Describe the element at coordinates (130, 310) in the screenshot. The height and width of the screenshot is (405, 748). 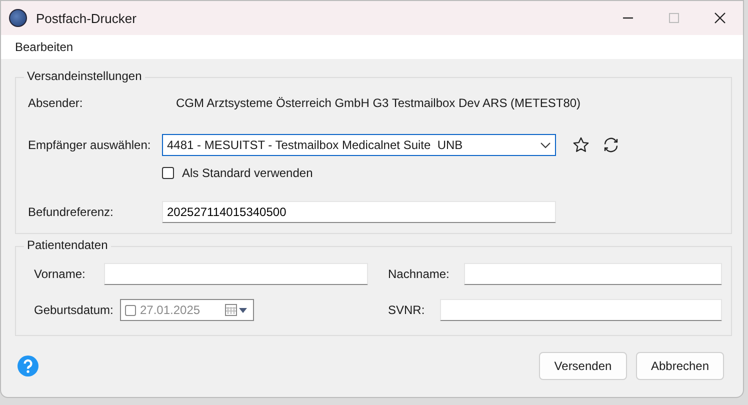
I see `date-checkbox` at that location.